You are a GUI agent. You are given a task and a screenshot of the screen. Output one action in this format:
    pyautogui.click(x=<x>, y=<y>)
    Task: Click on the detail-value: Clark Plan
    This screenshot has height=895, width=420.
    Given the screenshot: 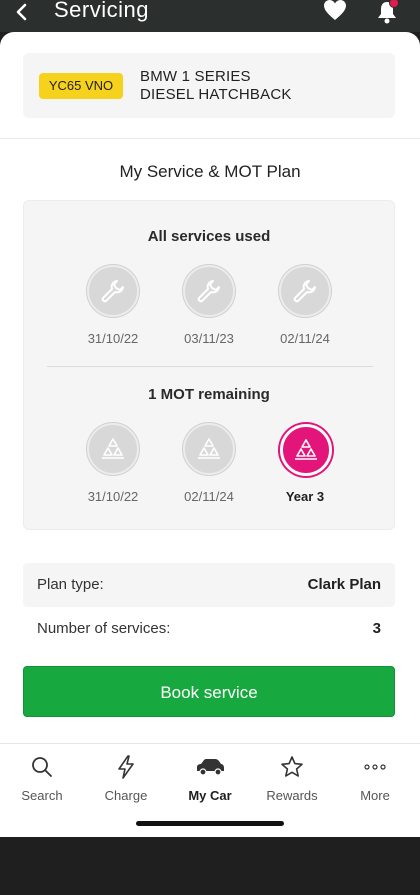 What is the action you would take?
    pyautogui.click(x=344, y=584)
    